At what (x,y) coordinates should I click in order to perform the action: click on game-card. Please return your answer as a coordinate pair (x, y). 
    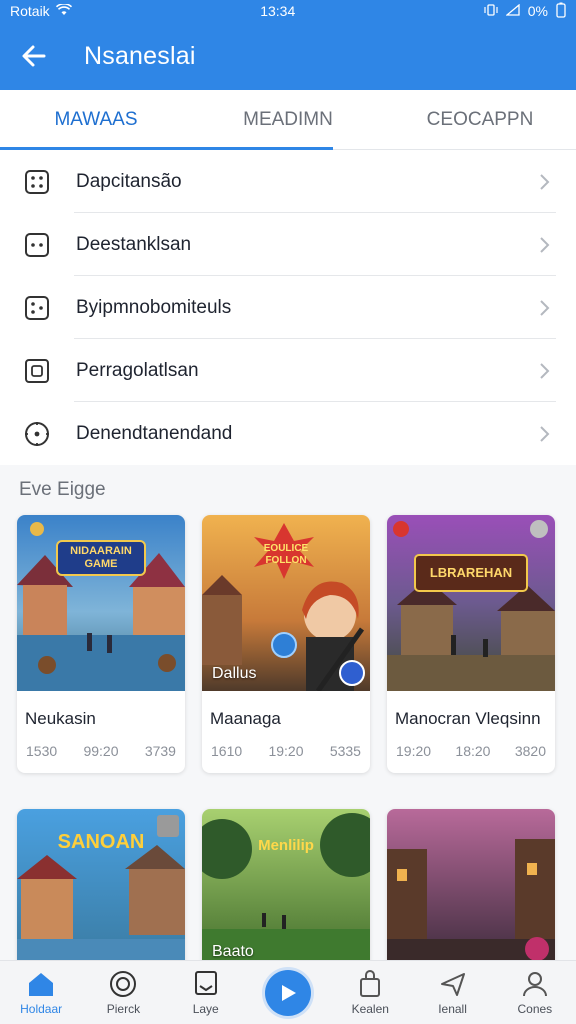
    Looking at the image, I should click on (471, 889).